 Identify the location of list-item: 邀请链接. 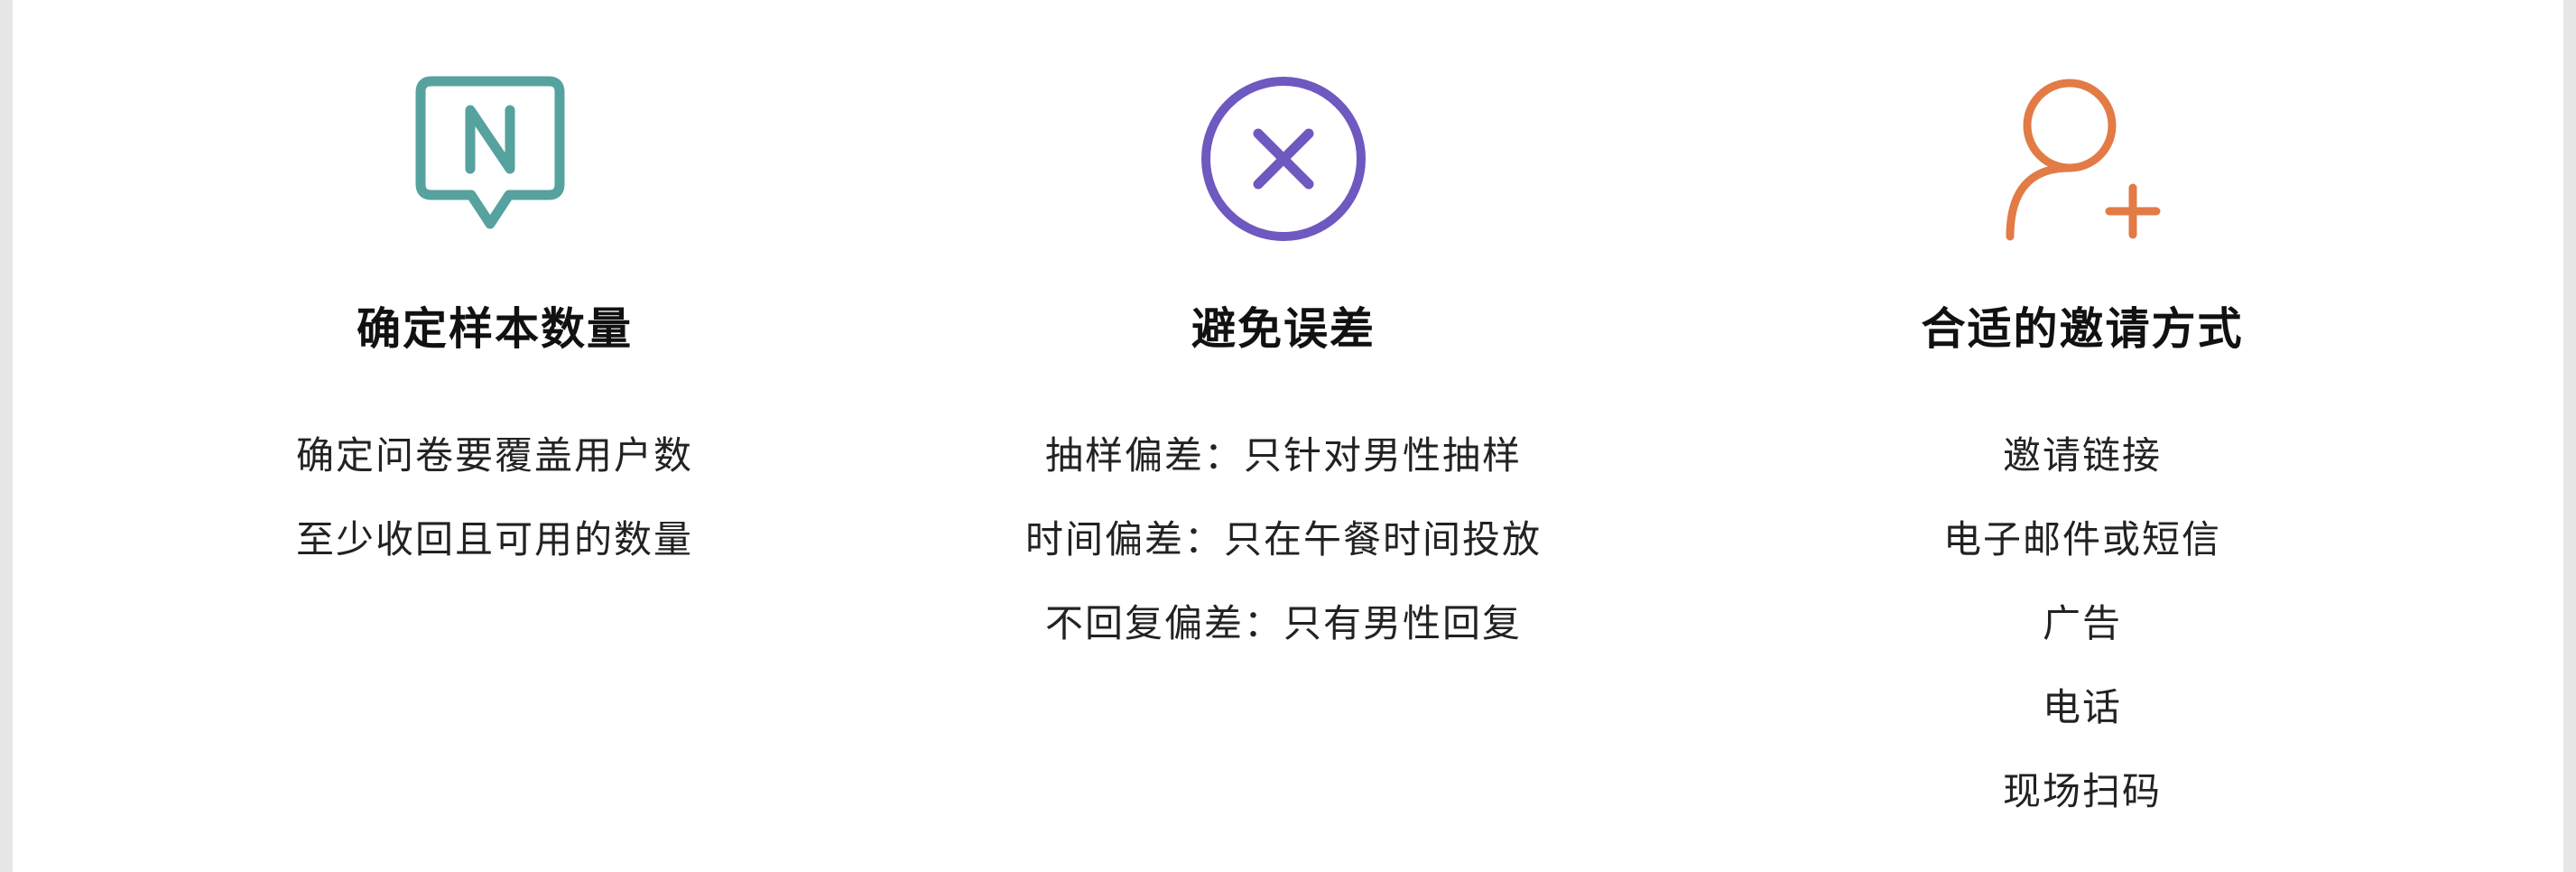
(2082, 455).